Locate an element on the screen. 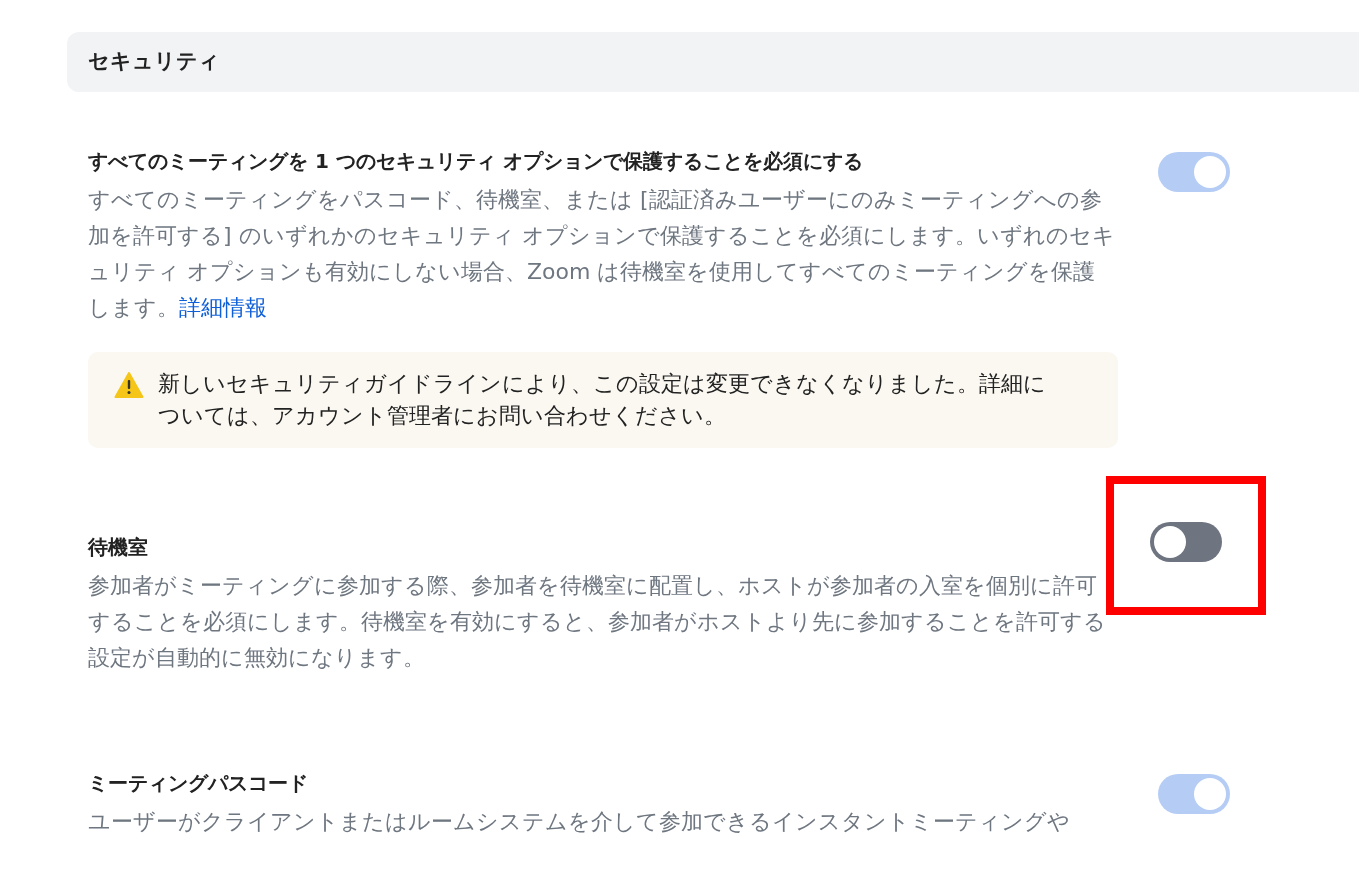 This screenshot has width=1359, height=890. setting-title: ミーティングパスコード is located at coordinates (198, 783).